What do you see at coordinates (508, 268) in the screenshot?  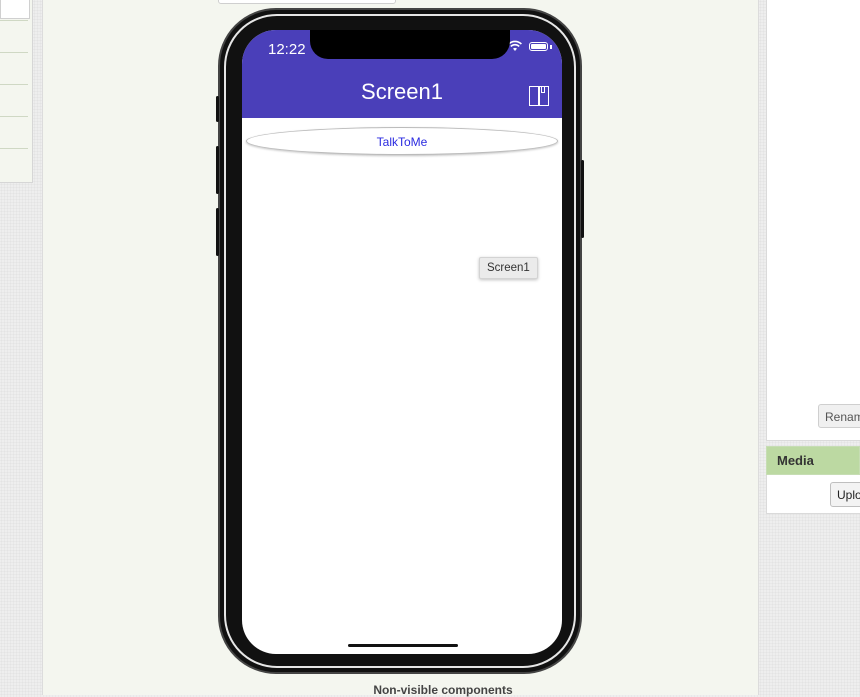 I see `screen-tooltip-chip: Screen1` at bounding box center [508, 268].